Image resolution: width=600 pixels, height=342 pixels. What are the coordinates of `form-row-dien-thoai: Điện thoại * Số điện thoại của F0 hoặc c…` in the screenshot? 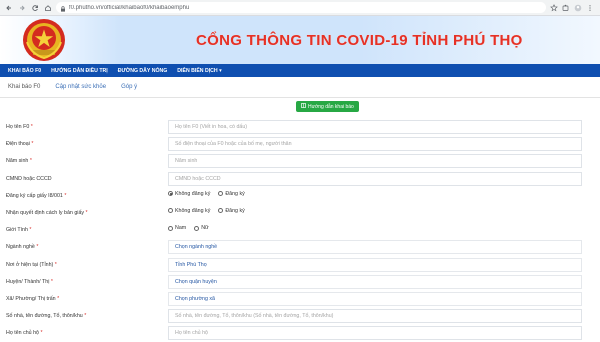 It's located at (300, 144).